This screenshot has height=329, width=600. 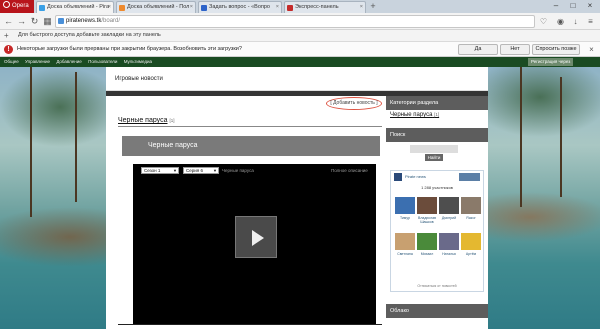 I want to click on season-select: Сезон 1 ▼, so click(x=160, y=170).